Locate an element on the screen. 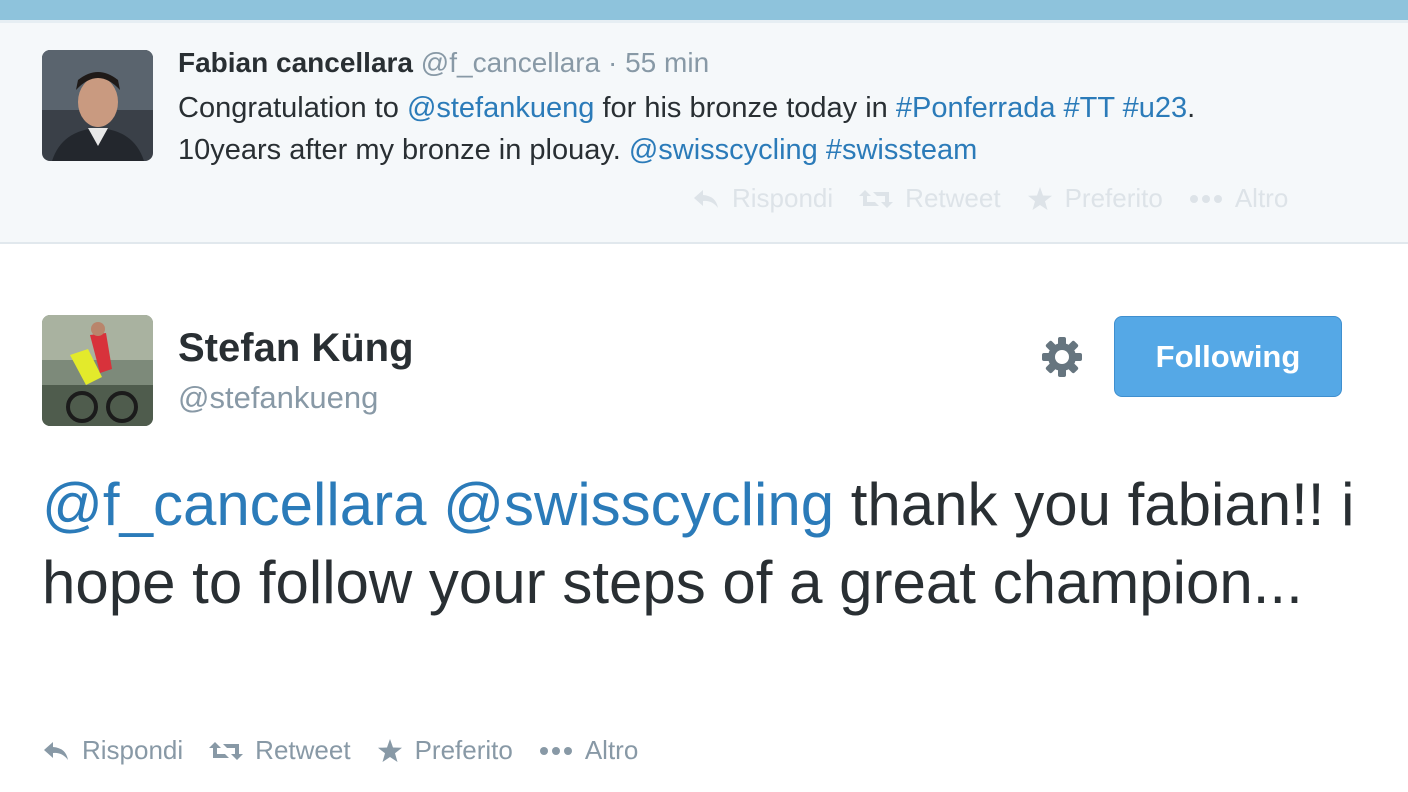  text-segment: . is located at coordinates (1191, 108).